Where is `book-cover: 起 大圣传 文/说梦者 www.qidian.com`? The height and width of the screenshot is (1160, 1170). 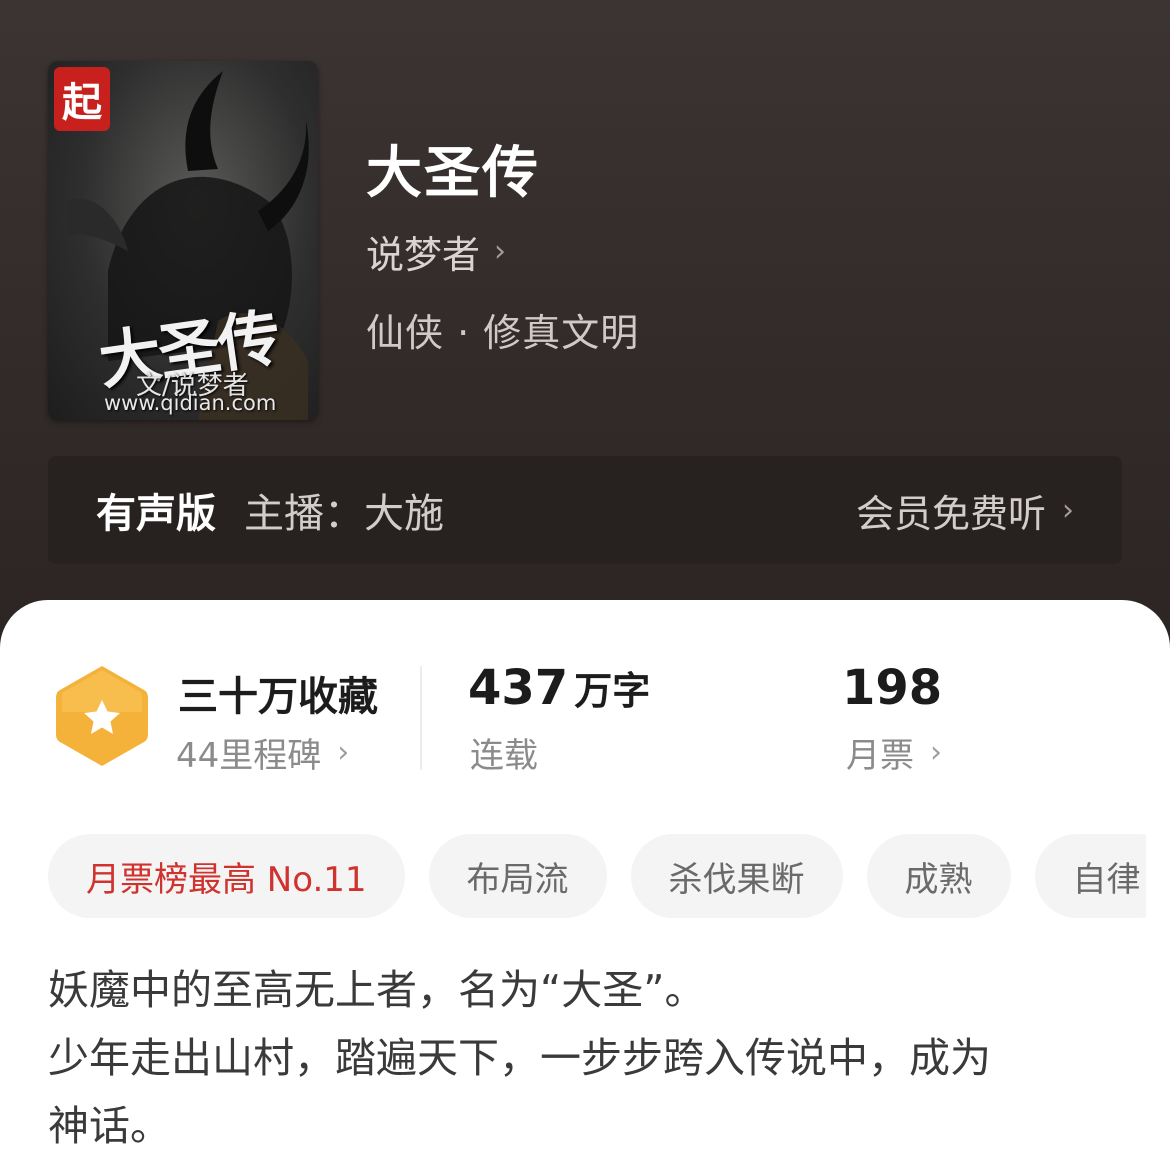 book-cover: 起 大圣传 文/说梦者 www.qidian.com is located at coordinates (183, 240).